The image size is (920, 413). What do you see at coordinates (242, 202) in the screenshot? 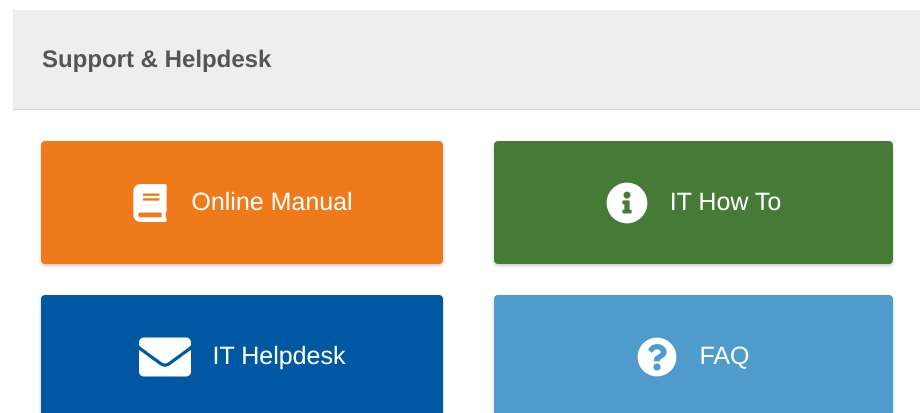
I see `link-button: Online Manual` at bounding box center [242, 202].